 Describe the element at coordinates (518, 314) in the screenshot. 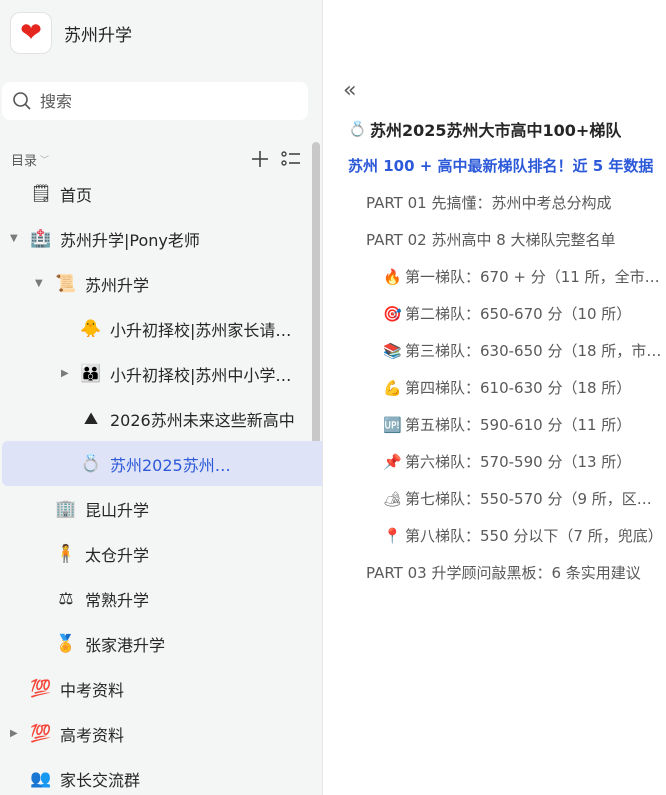

I see `outline-item-text: 第二梯队：650-670 分（10 所）` at that location.